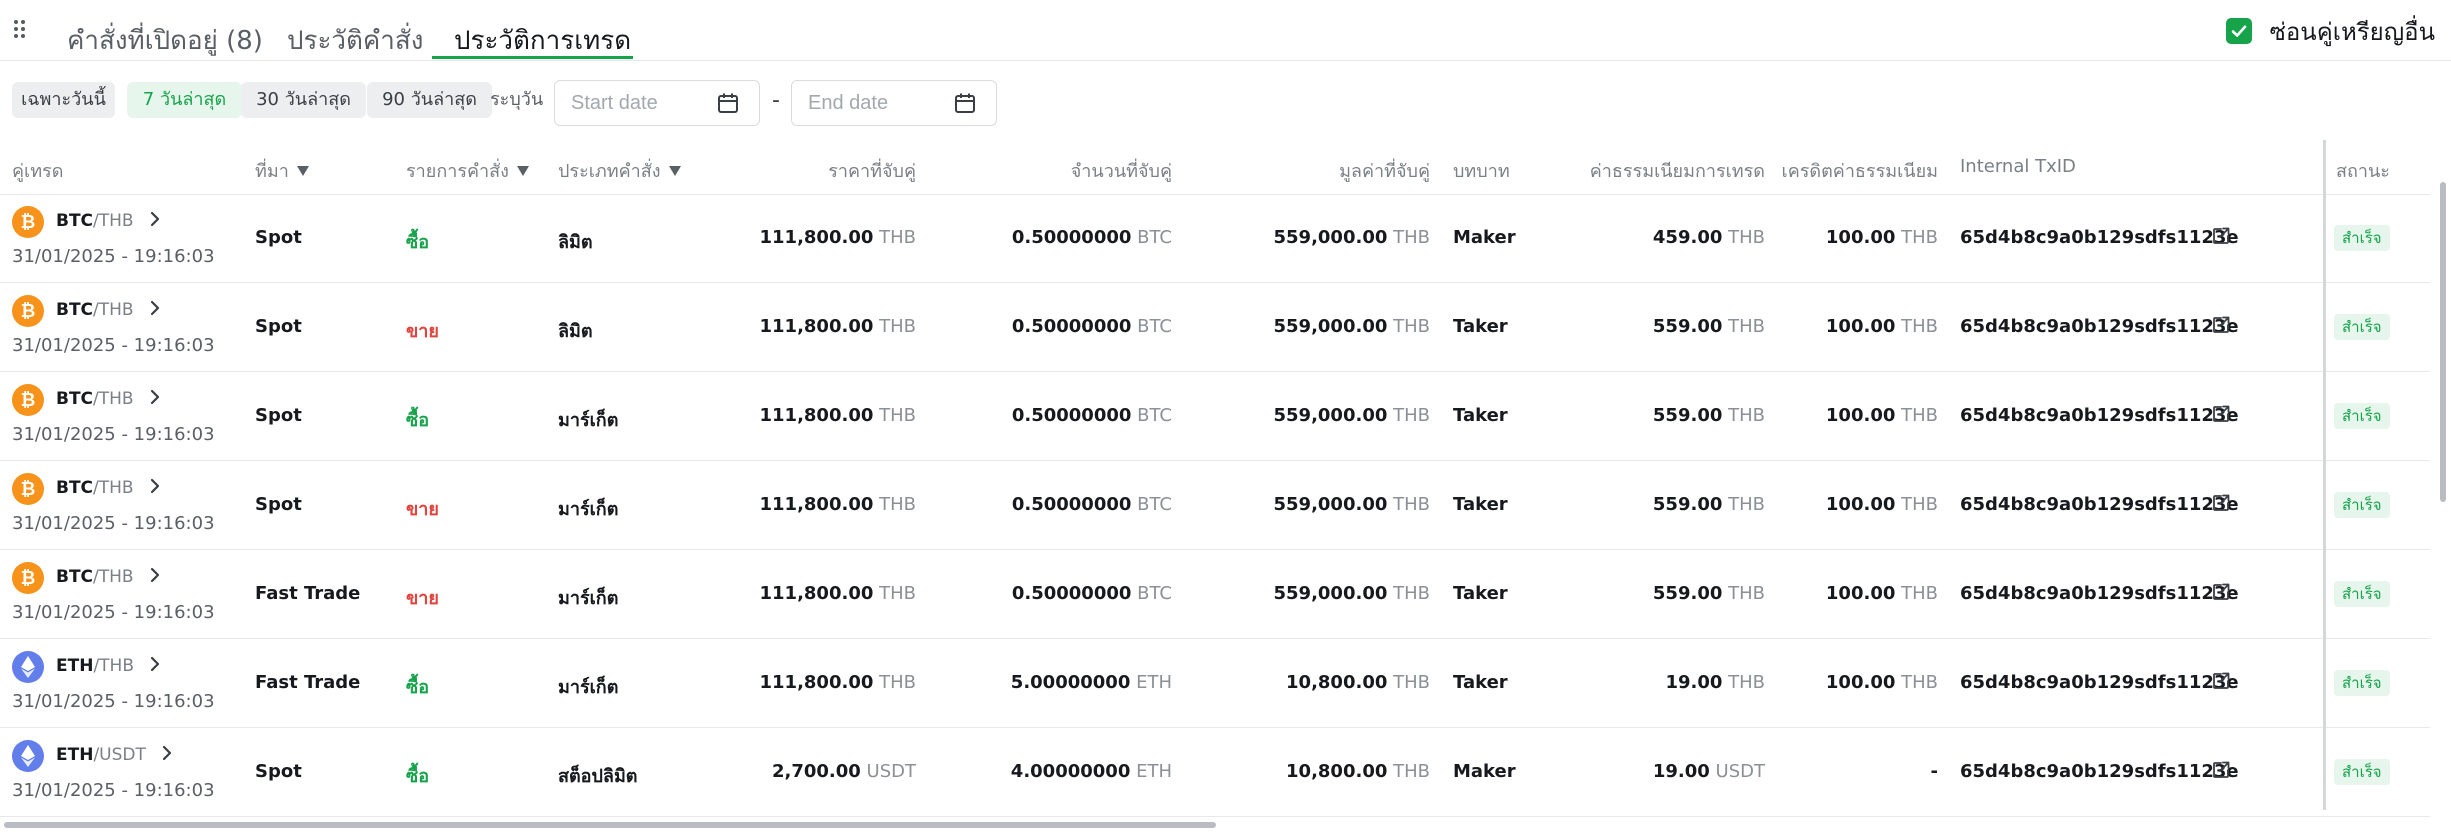  Describe the element at coordinates (878, 103) in the screenshot. I see `end-date-input` at that location.